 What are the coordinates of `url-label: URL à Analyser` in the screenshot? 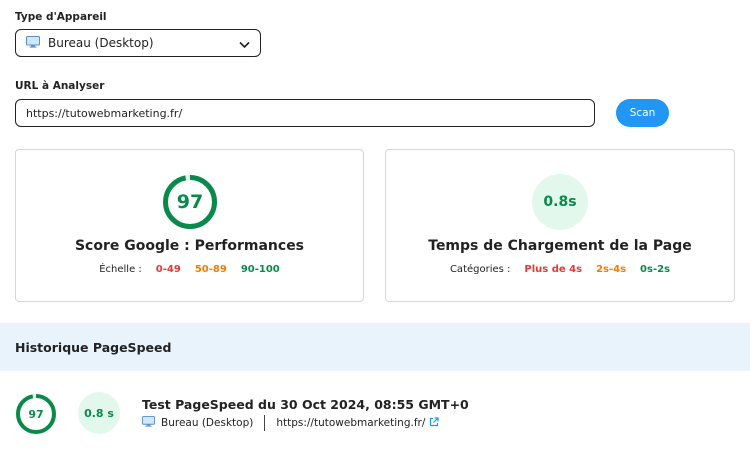 It's located at (60, 86).